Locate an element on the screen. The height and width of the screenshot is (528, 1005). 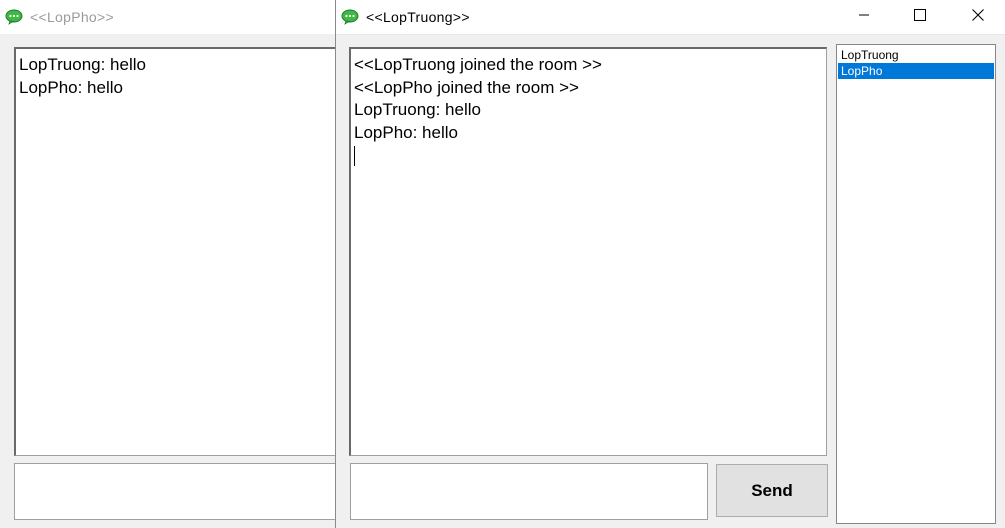
minimize-button is located at coordinates (864, 17).